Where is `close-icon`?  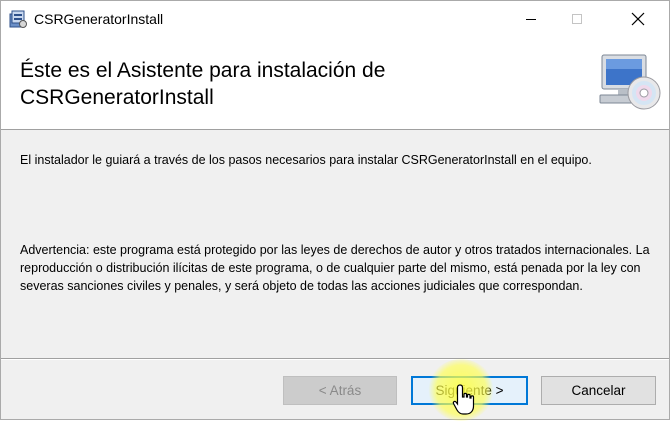
close-icon is located at coordinates (638, 19).